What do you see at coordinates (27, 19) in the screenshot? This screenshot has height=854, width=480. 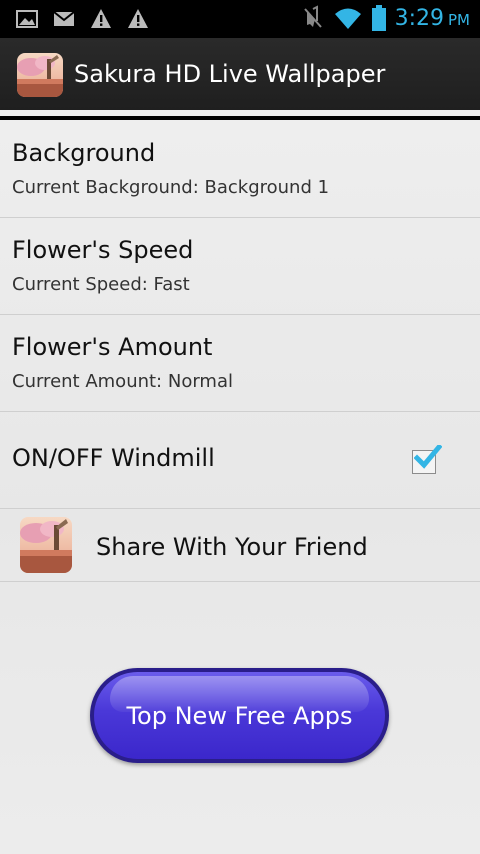 I see `image-icon` at bounding box center [27, 19].